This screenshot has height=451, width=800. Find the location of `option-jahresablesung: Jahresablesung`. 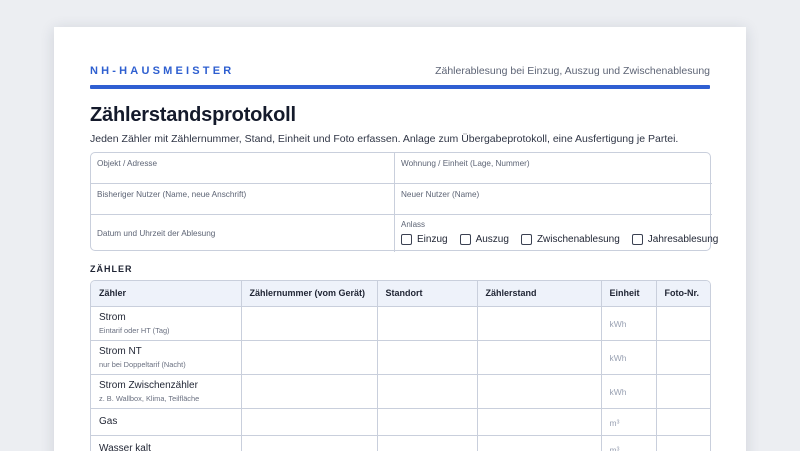

option-jahresablesung: Jahresablesung is located at coordinates (675, 239).